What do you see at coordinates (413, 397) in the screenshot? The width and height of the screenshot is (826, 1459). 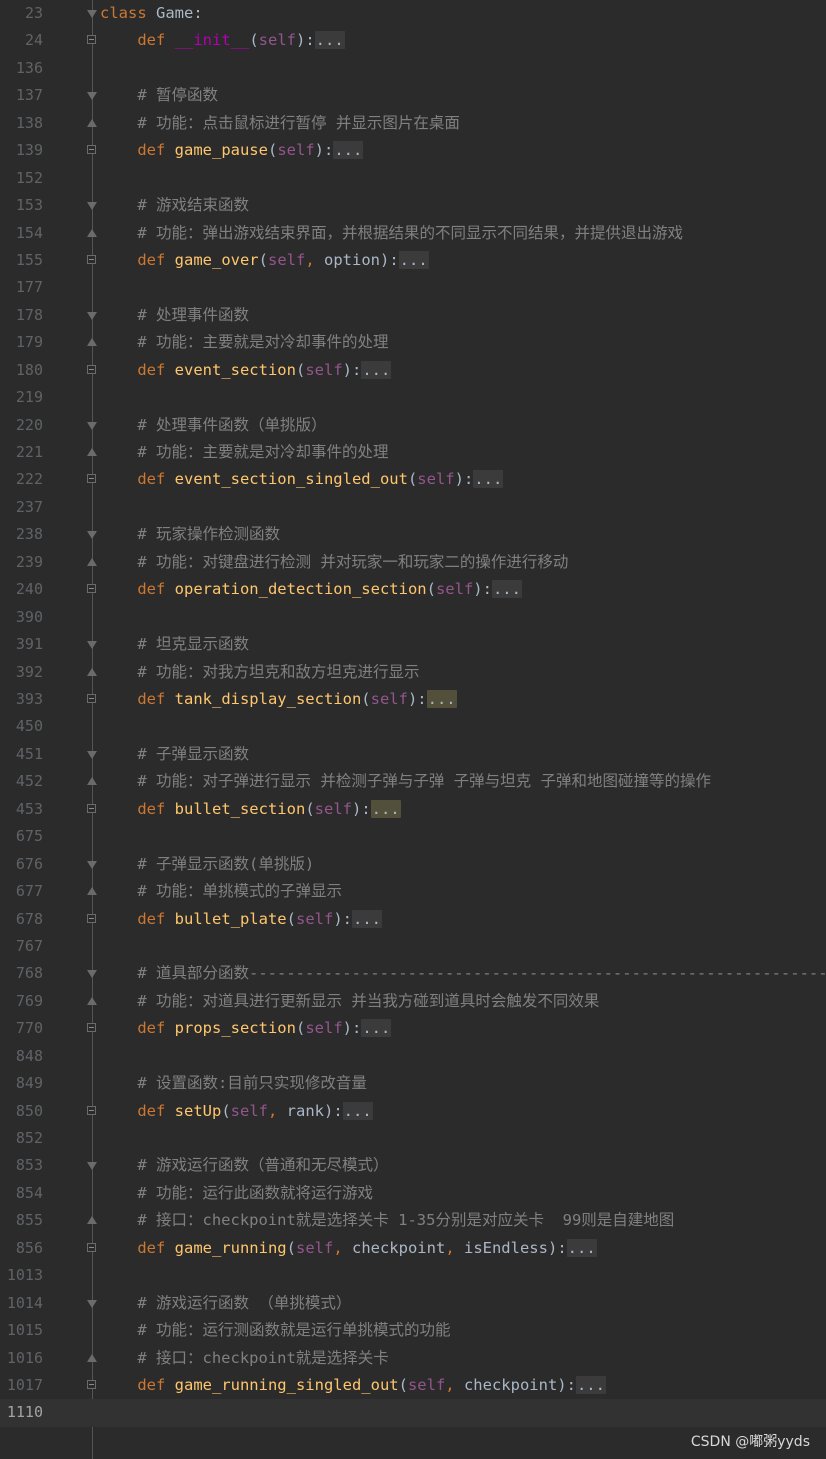 I see `code-line: 219` at bounding box center [413, 397].